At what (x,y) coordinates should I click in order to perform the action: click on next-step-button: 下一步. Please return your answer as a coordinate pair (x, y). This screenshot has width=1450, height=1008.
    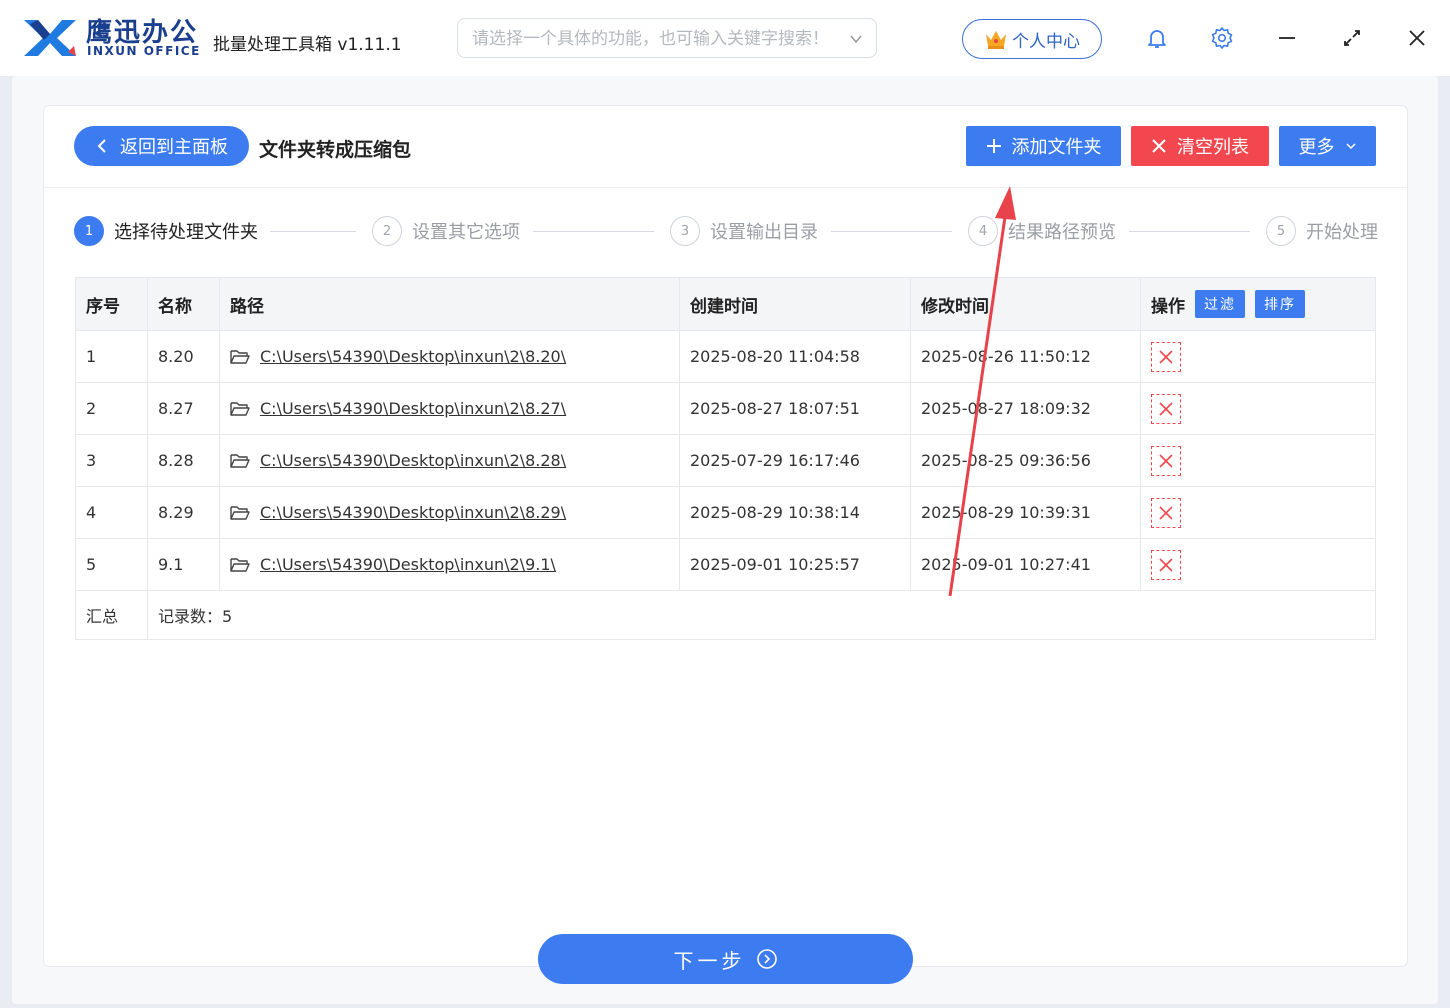
    Looking at the image, I should click on (725, 959).